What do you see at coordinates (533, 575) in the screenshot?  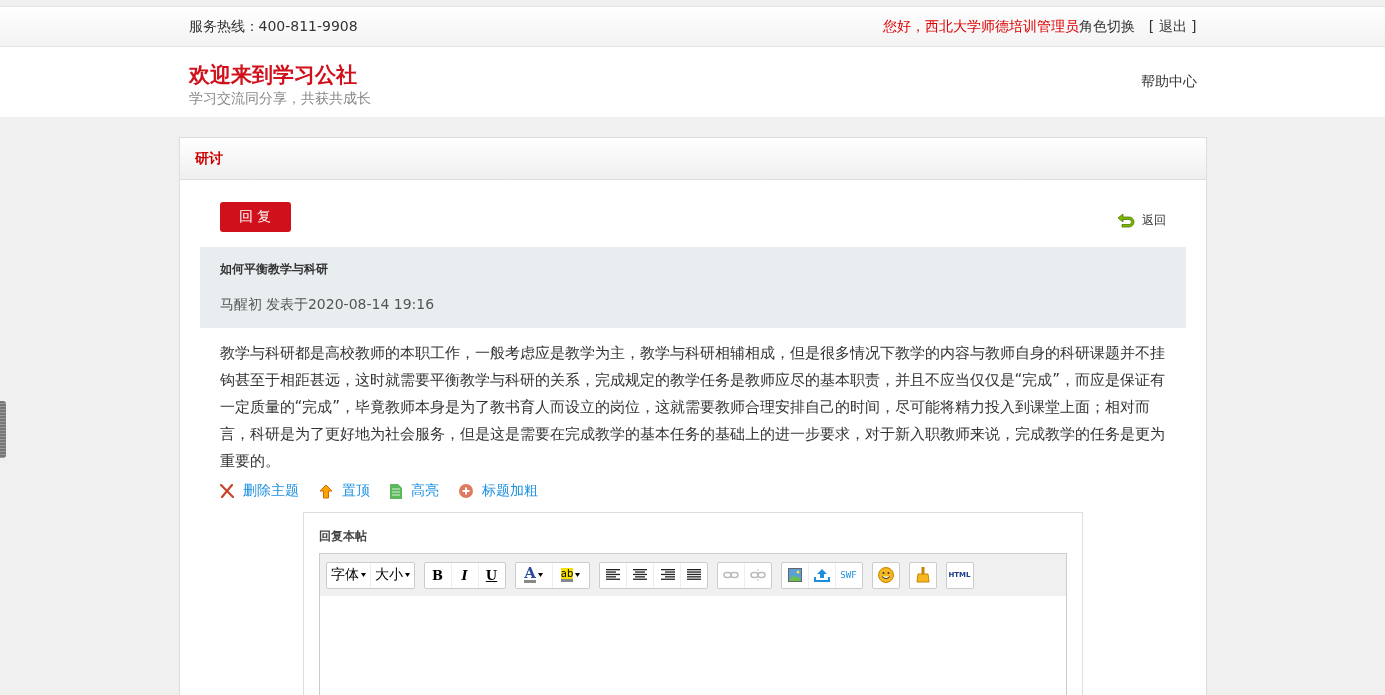 I see `font-color-button: A` at bounding box center [533, 575].